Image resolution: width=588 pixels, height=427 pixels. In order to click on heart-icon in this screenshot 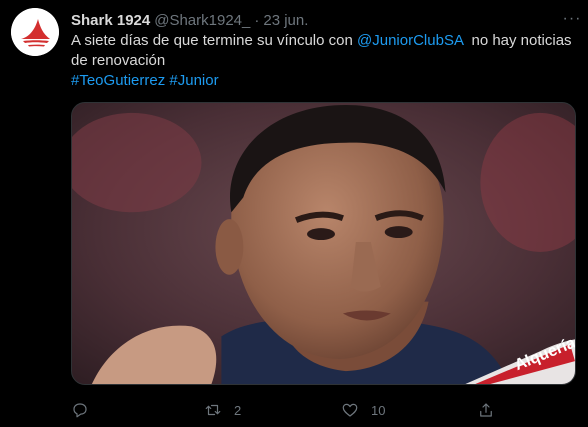, I will do `click(350, 410)`.